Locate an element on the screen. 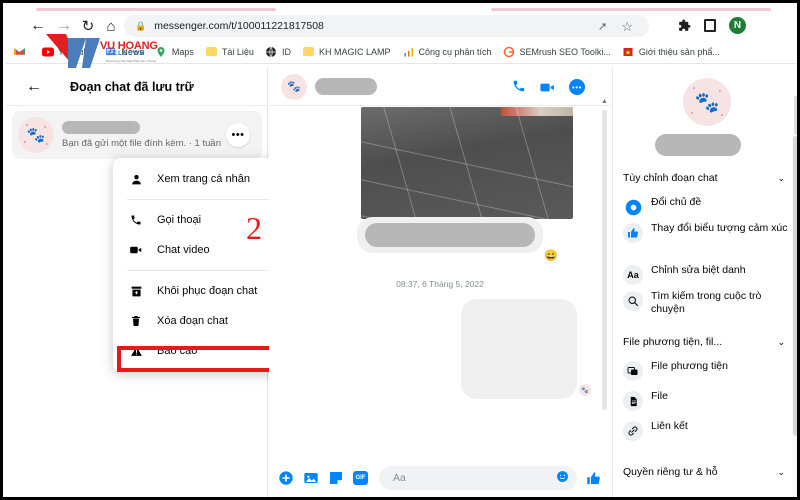  sticker-icon is located at coordinates (335, 478).